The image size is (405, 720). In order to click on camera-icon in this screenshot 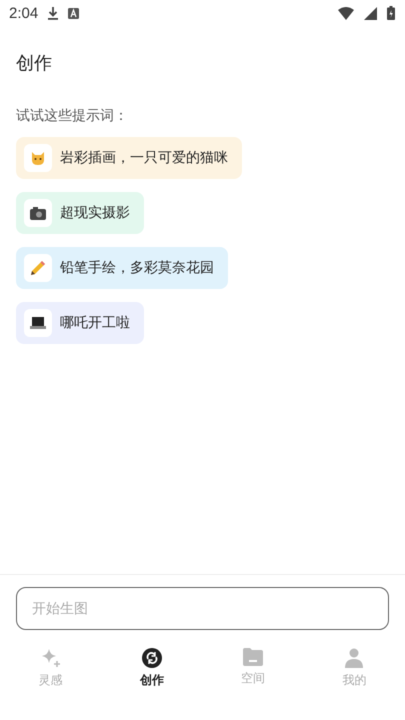, I will do `click(38, 213)`.